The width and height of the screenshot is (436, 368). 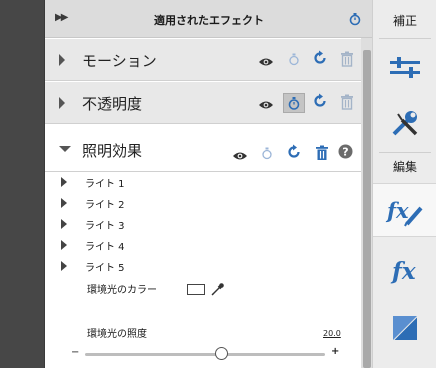 What do you see at coordinates (203, 224) in the screenshot?
I see `light-item: ライト 3` at bounding box center [203, 224].